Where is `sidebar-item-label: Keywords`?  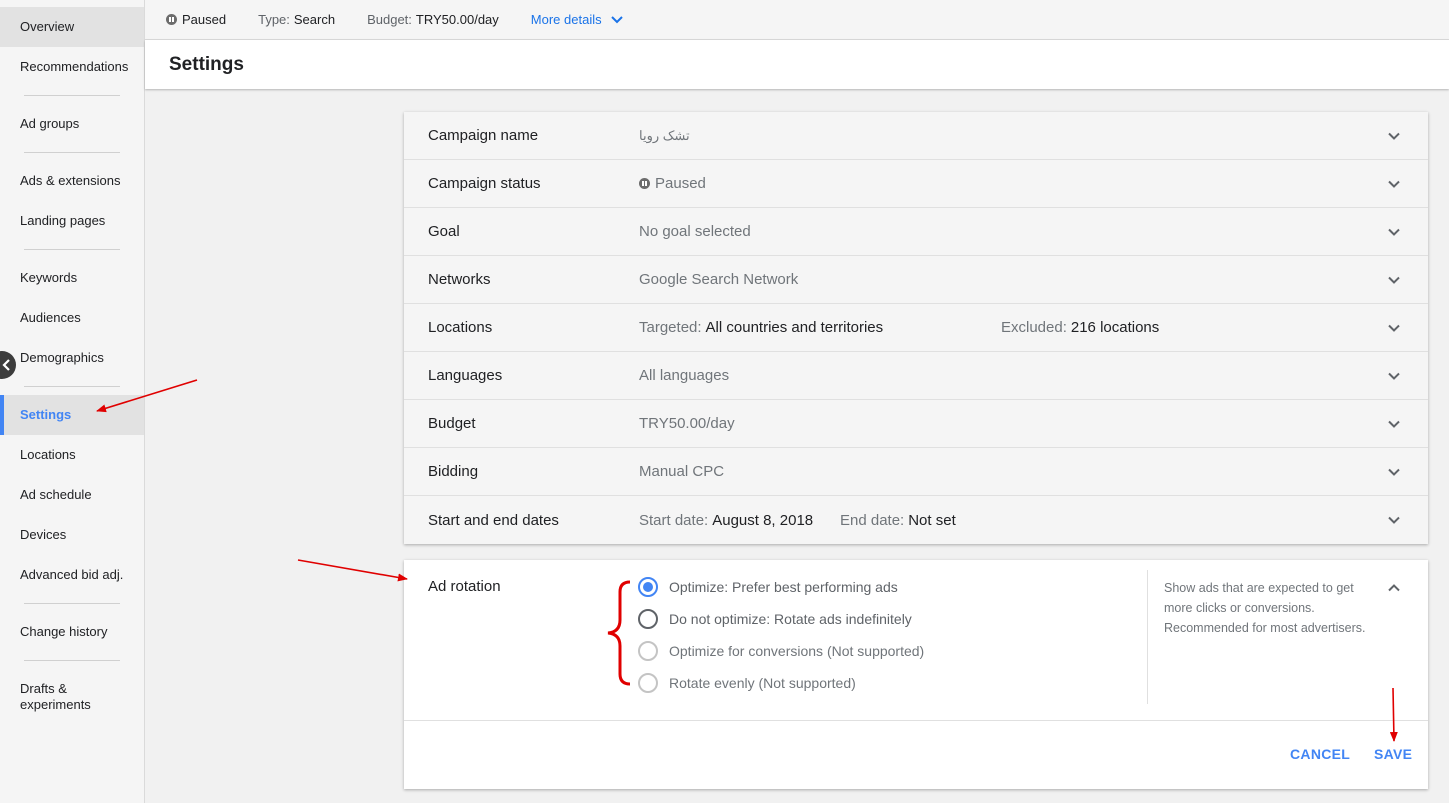
sidebar-item-label: Keywords is located at coordinates (49, 277).